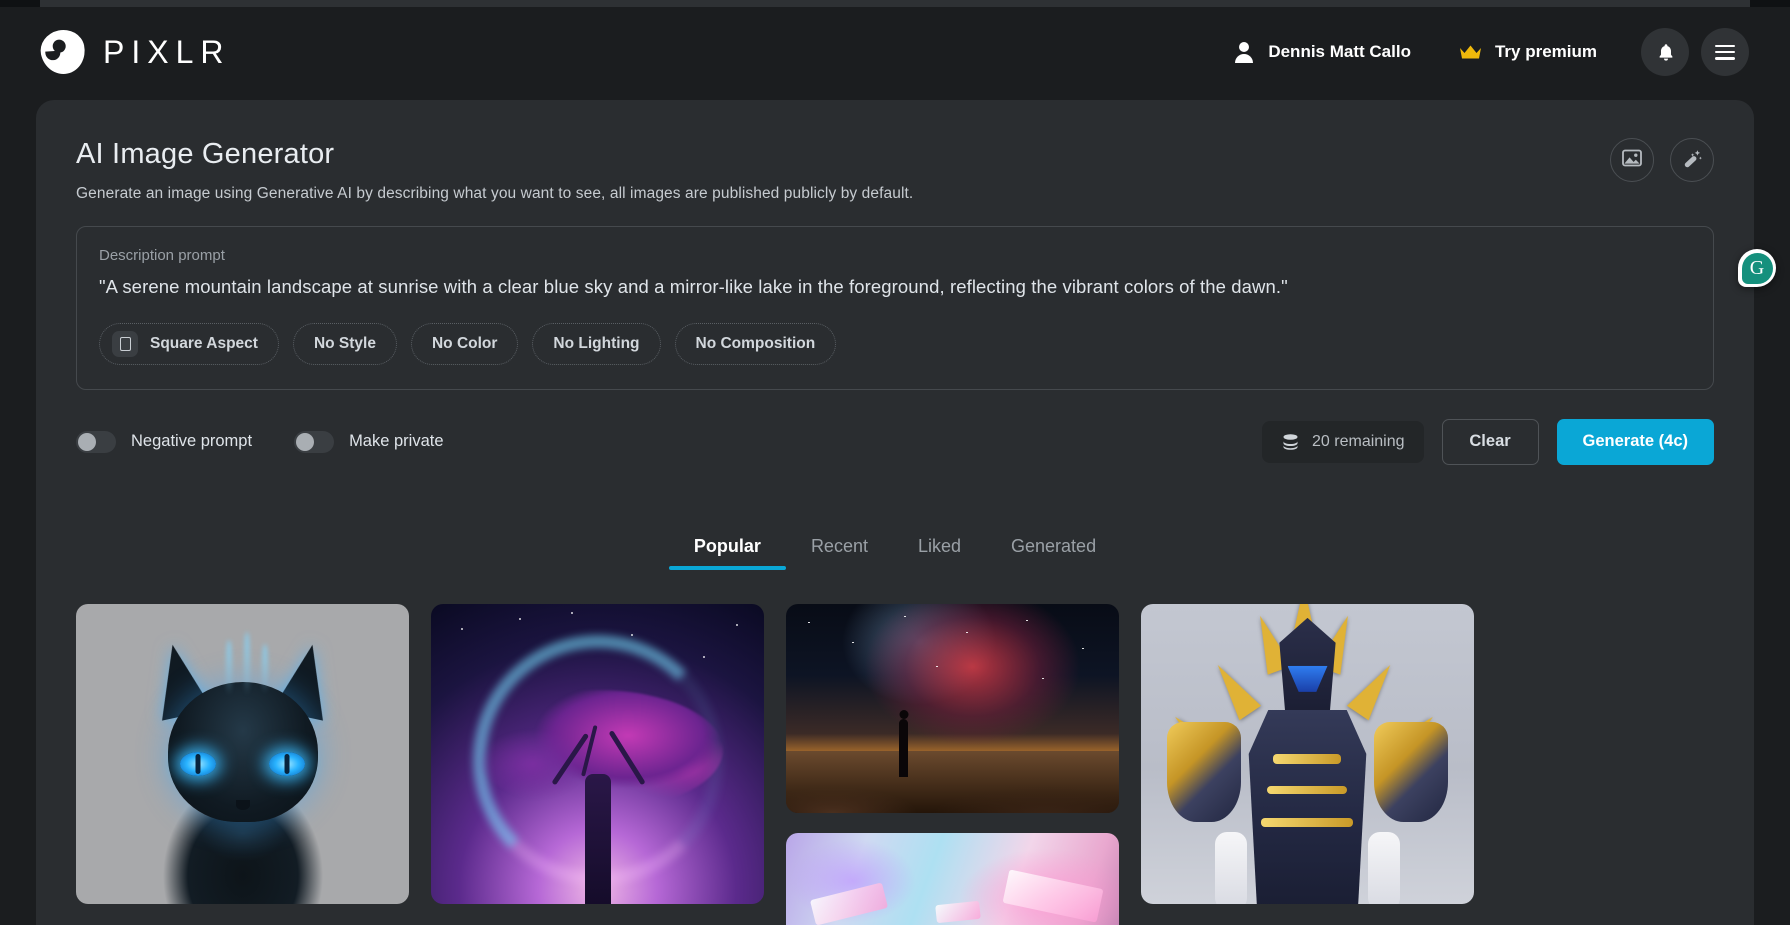 The width and height of the screenshot is (1790, 925). I want to click on cat-nose, so click(242, 804).